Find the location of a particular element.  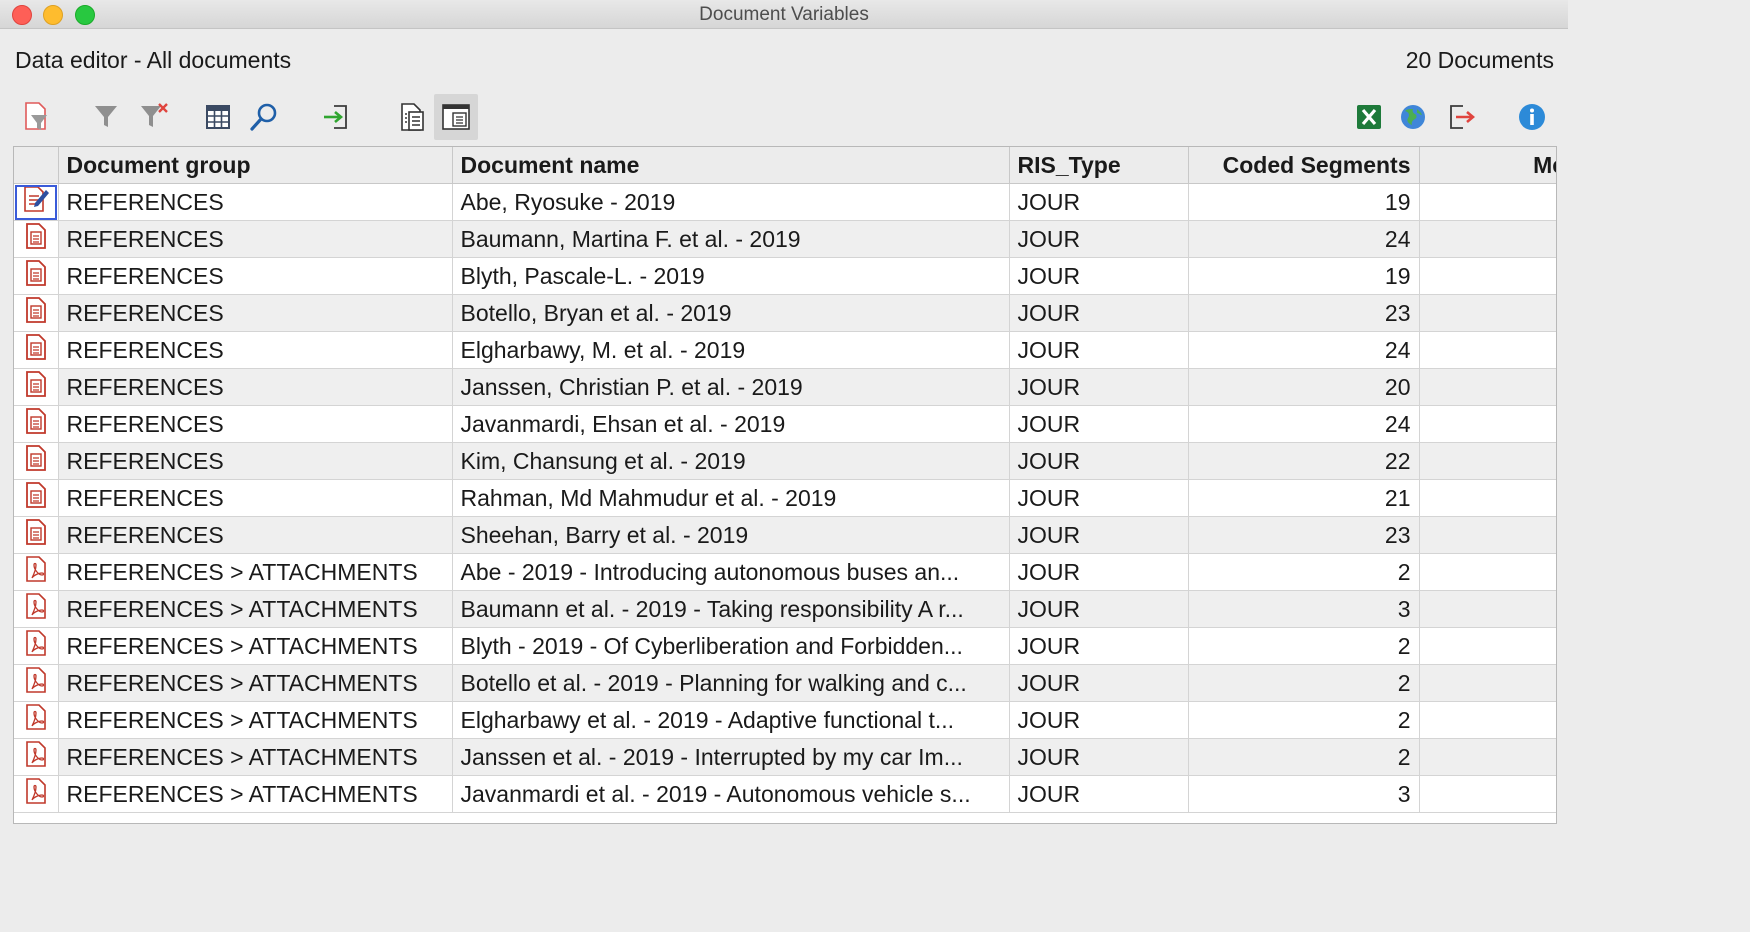

cell-document-name: Abe, Ryosuke - 2019 is located at coordinates (731, 202).